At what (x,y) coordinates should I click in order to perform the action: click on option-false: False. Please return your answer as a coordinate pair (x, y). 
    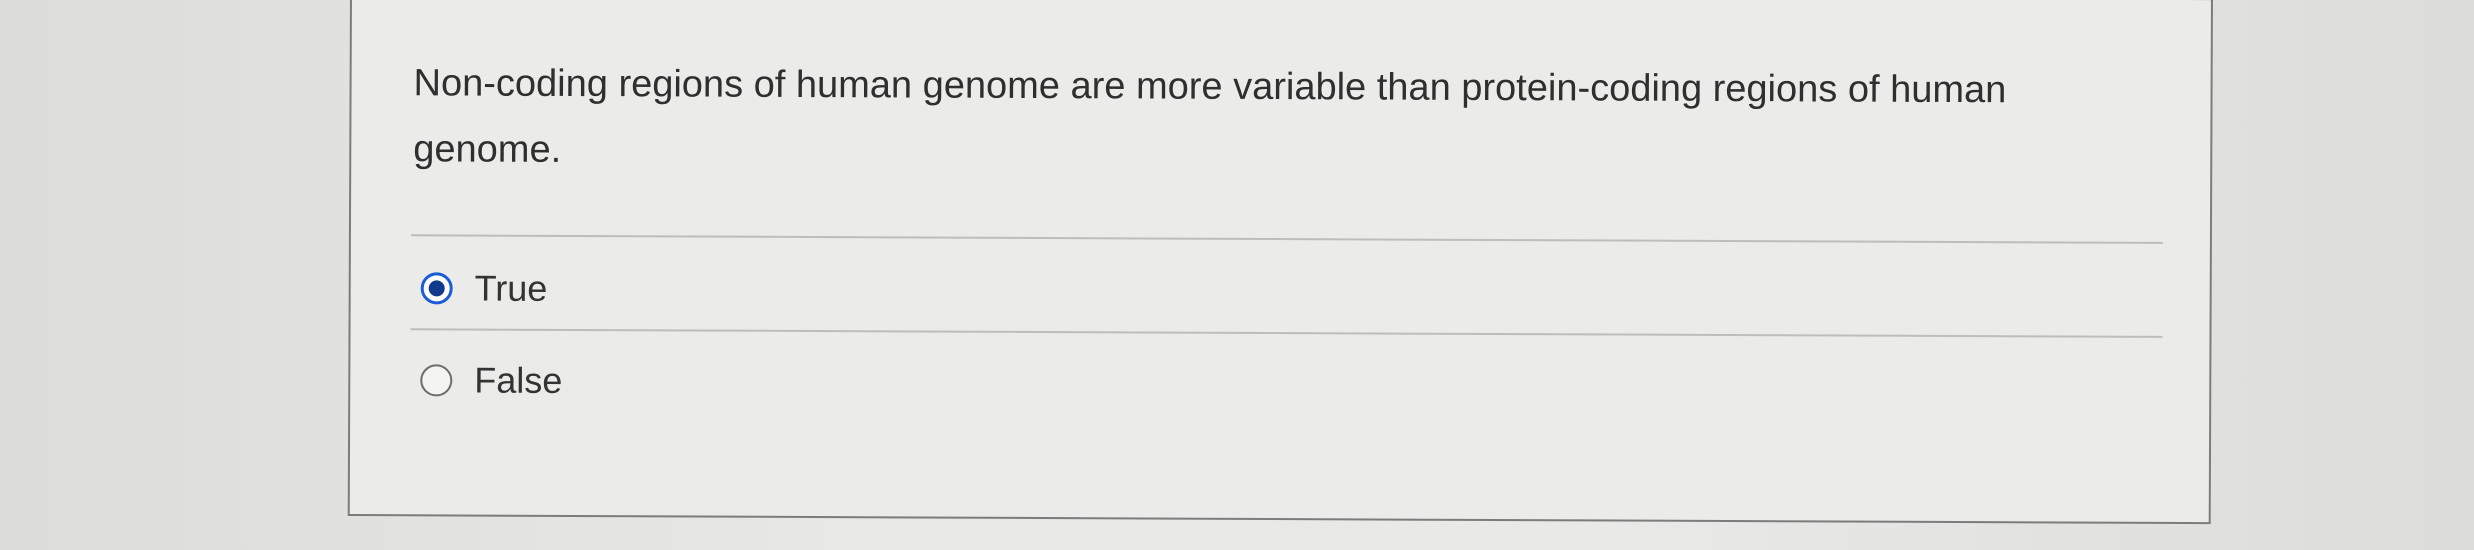
    Looking at the image, I should click on (491, 380).